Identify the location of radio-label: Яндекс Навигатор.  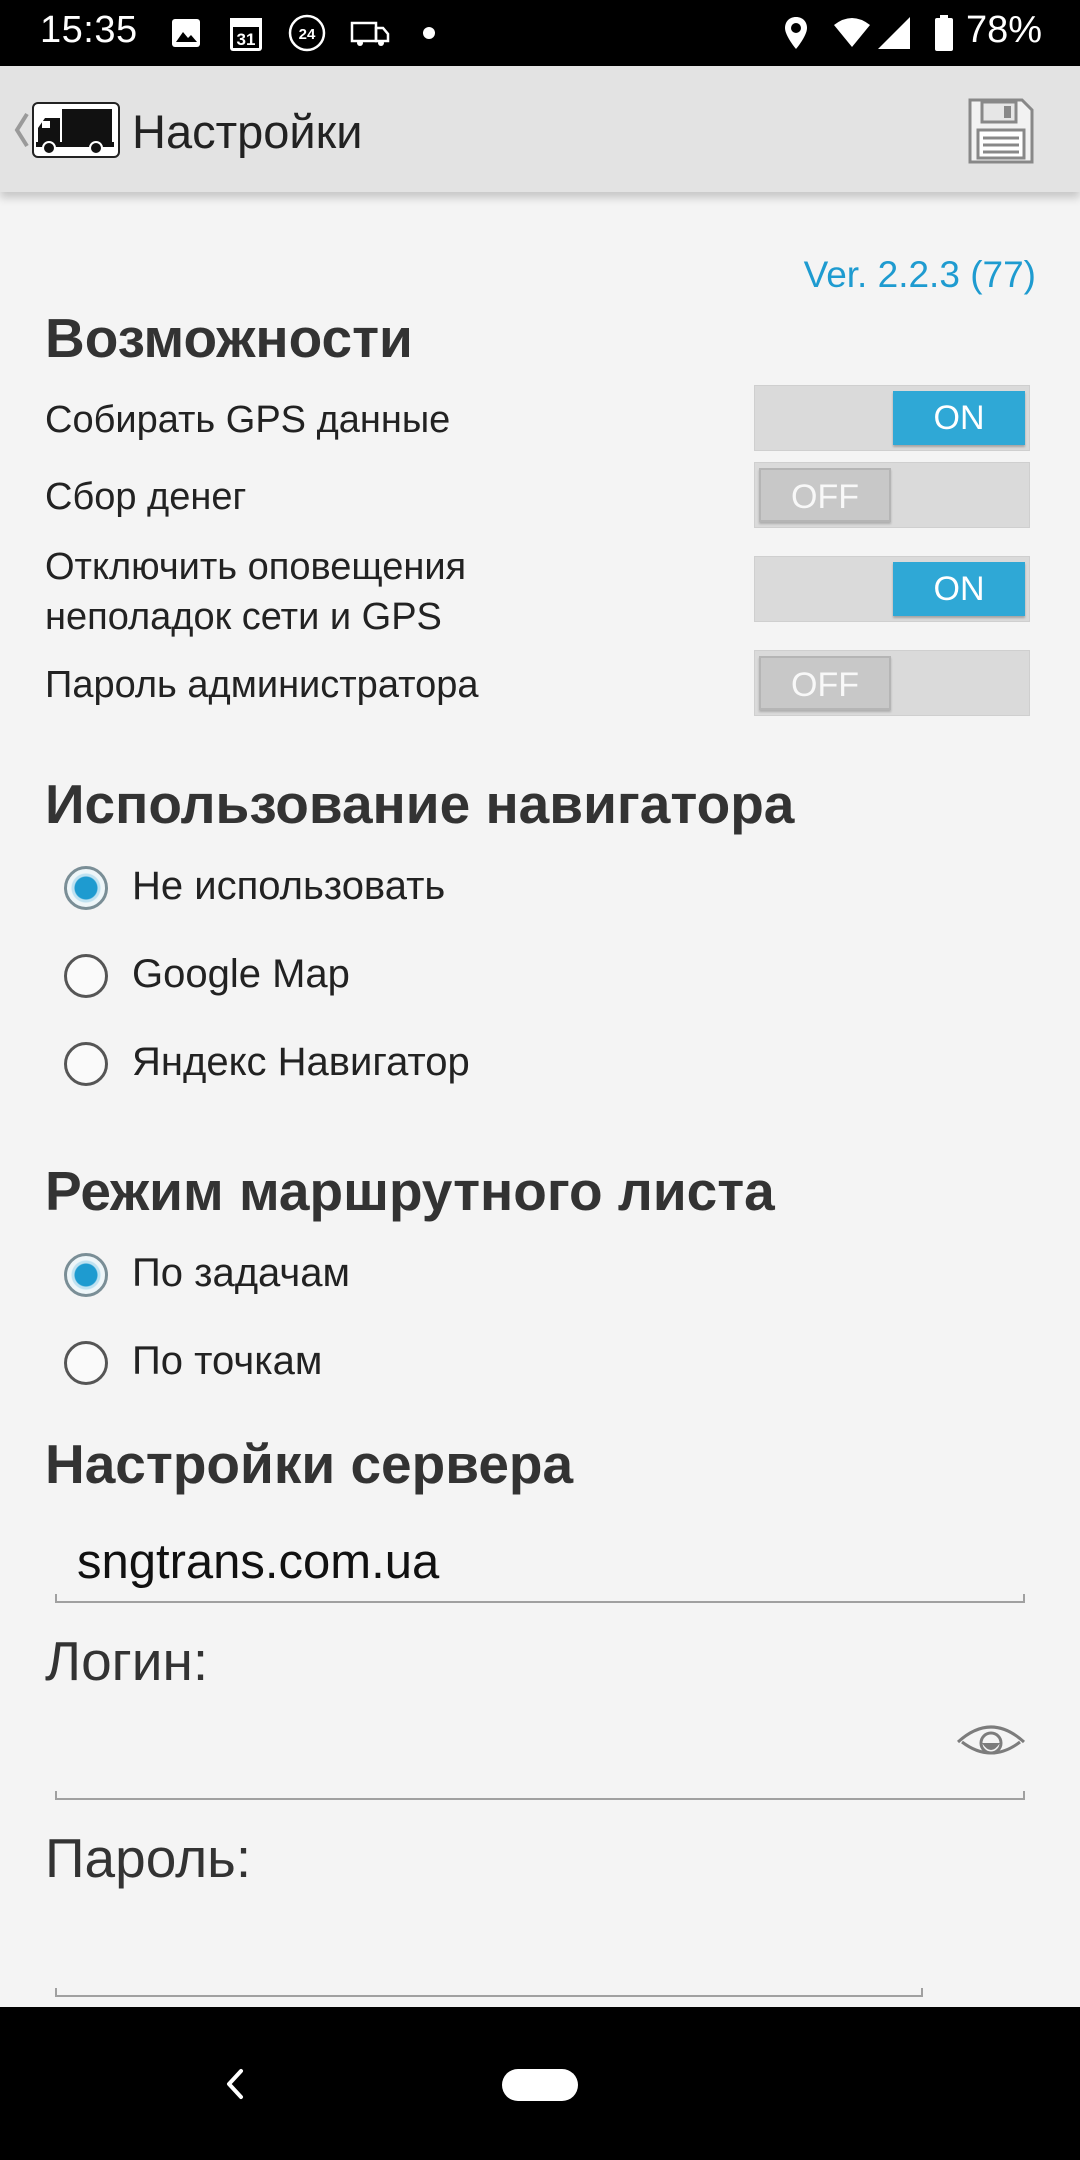
(301, 1062).